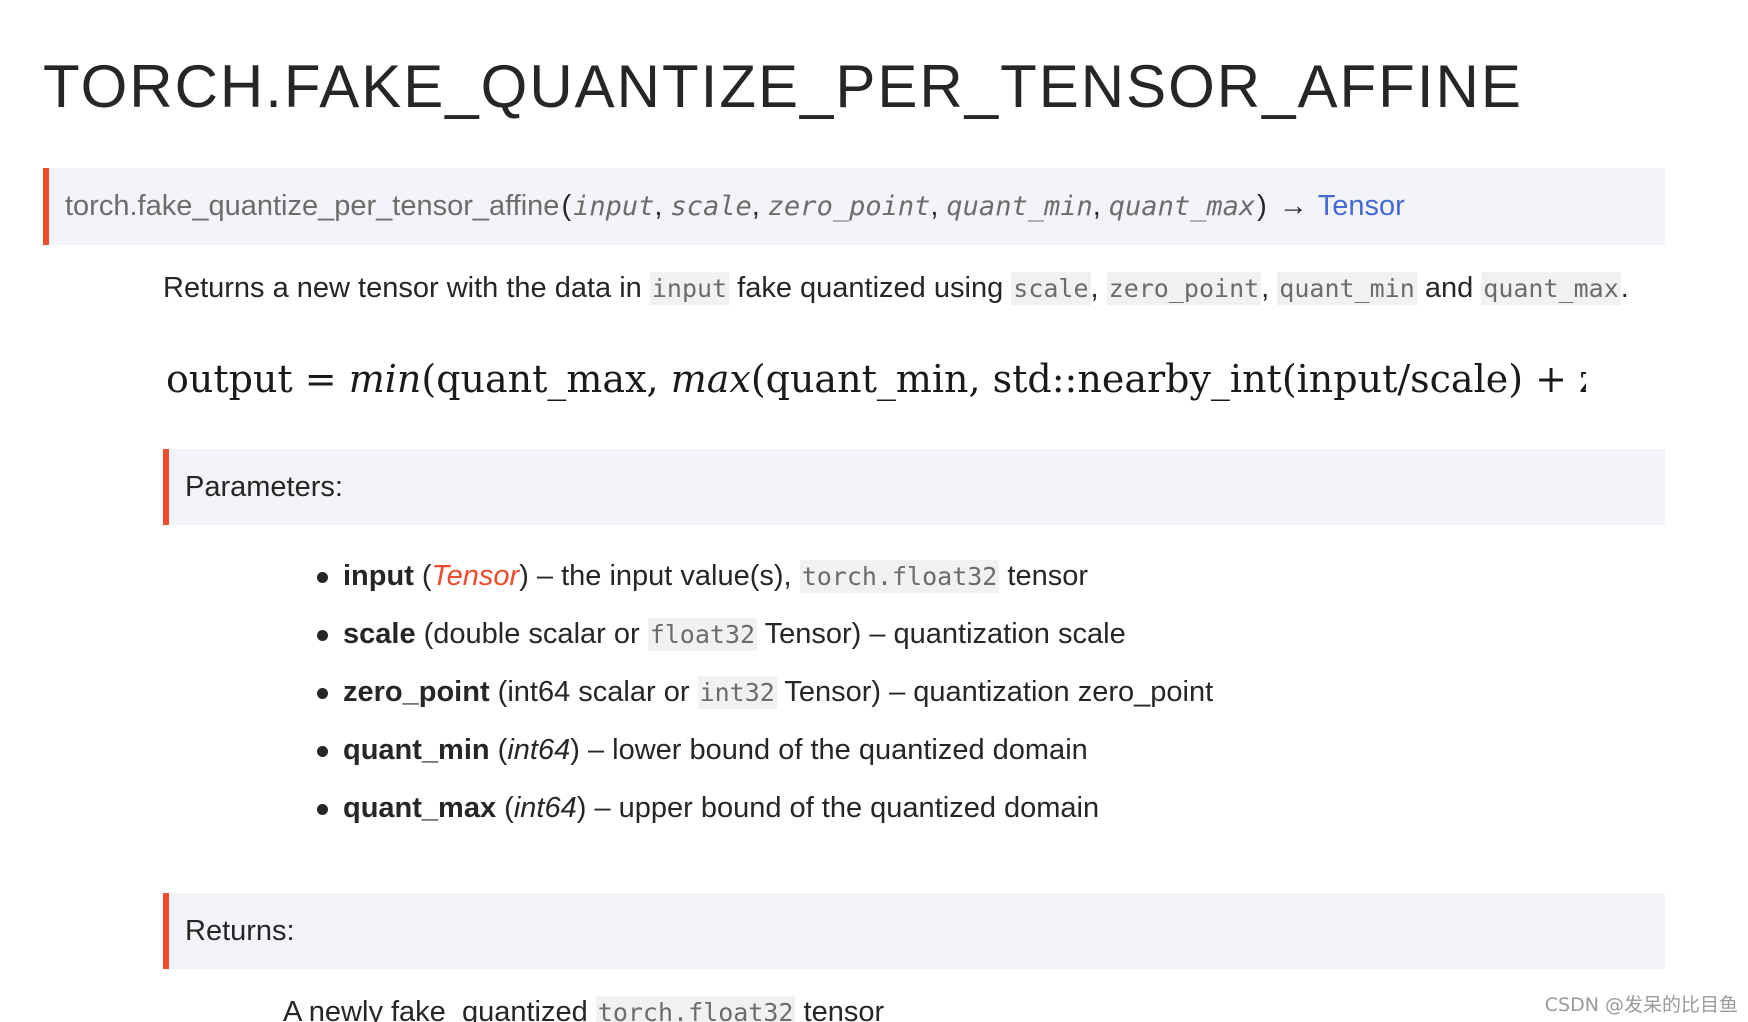  What do you see at coordinates (593, 692) in the screenshot?
I see `param-open: (int64 scalar or` at bounding box center [593, 692].